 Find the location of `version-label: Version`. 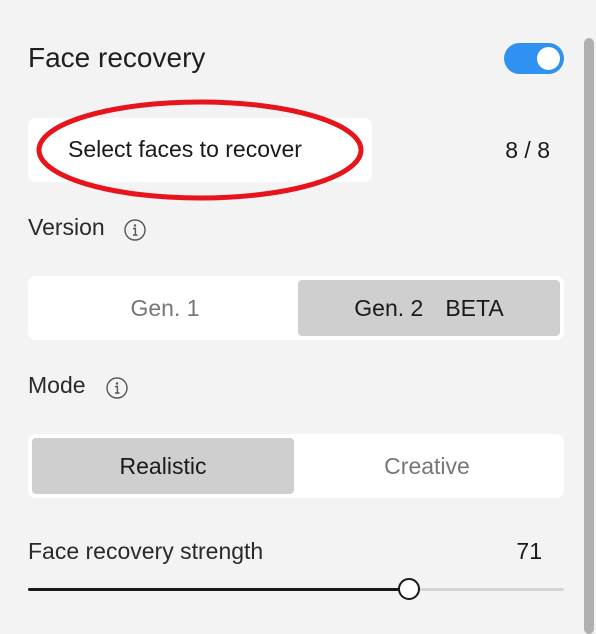

version-label: Version is located at coordinates (66, 227).